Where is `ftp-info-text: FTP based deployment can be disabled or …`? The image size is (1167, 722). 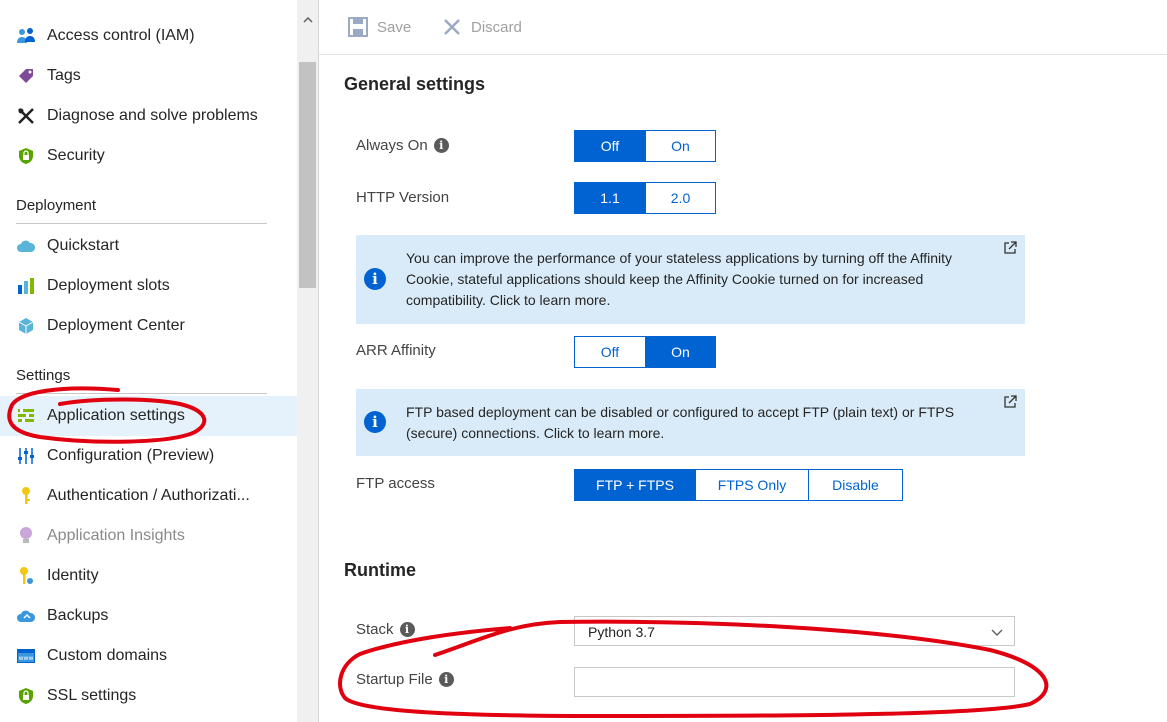 ftp-info-text: FTP based deployment can be disabled or … is located at coordinates (680, 422).